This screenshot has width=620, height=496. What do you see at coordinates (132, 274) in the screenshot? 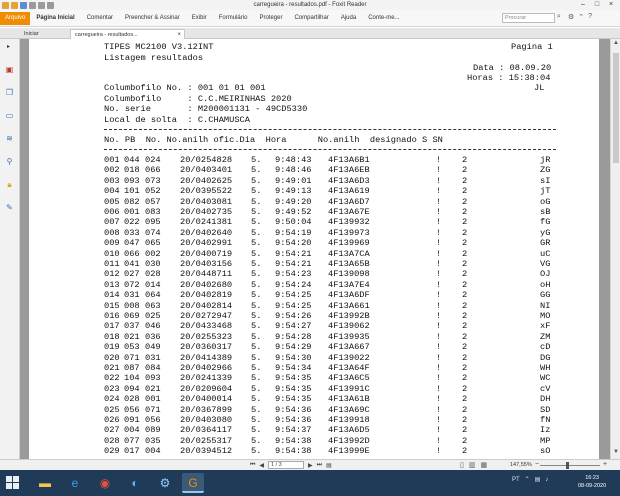
I see `row-pb: 027` at bounding box center [132, 274].